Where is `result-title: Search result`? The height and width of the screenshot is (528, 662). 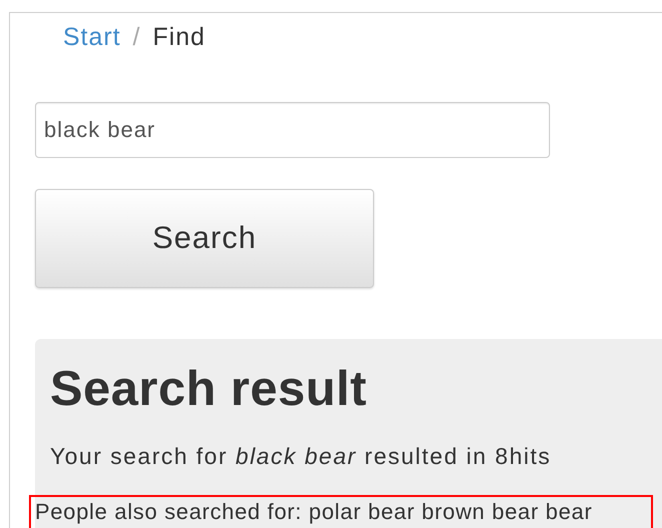
result-title: Search result is located at coordinates (209, 389).